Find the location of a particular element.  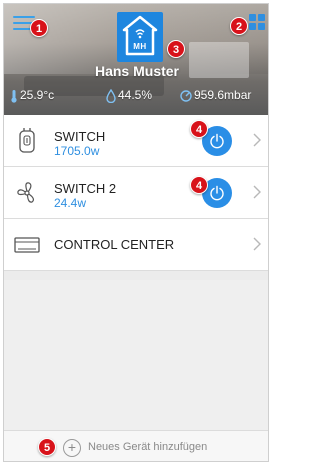

fan-icon is located at coordinates (26, 192).